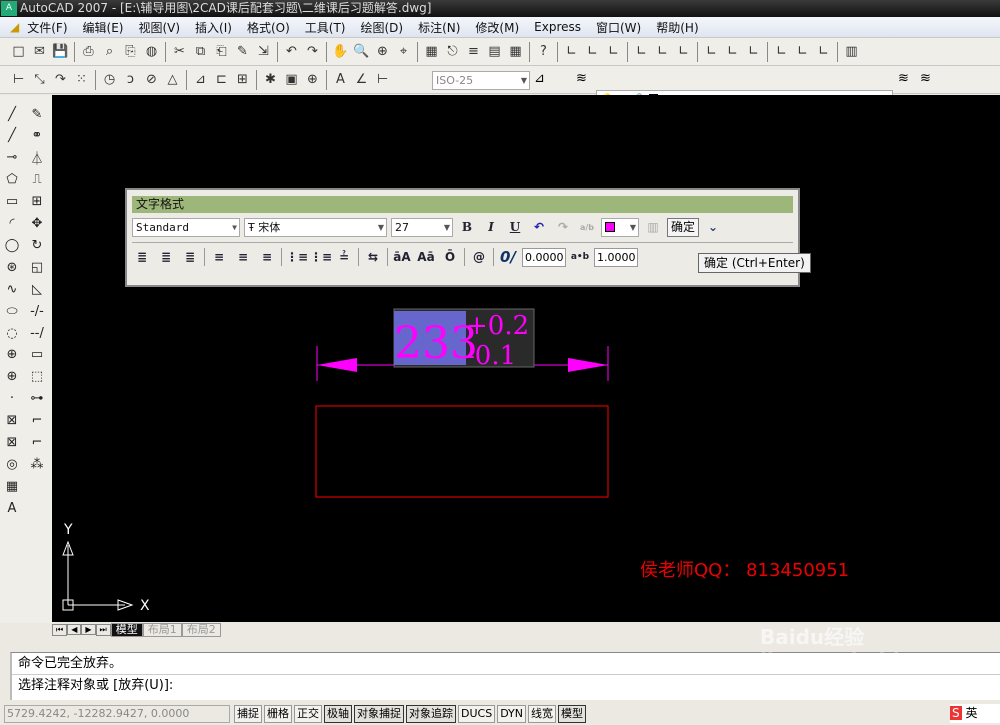 This screenshot has width=1000, height=725. Describe the element at coordinates (270, 79) in the screenshot. I see `toolbar-button-icon: ✱` at that location.